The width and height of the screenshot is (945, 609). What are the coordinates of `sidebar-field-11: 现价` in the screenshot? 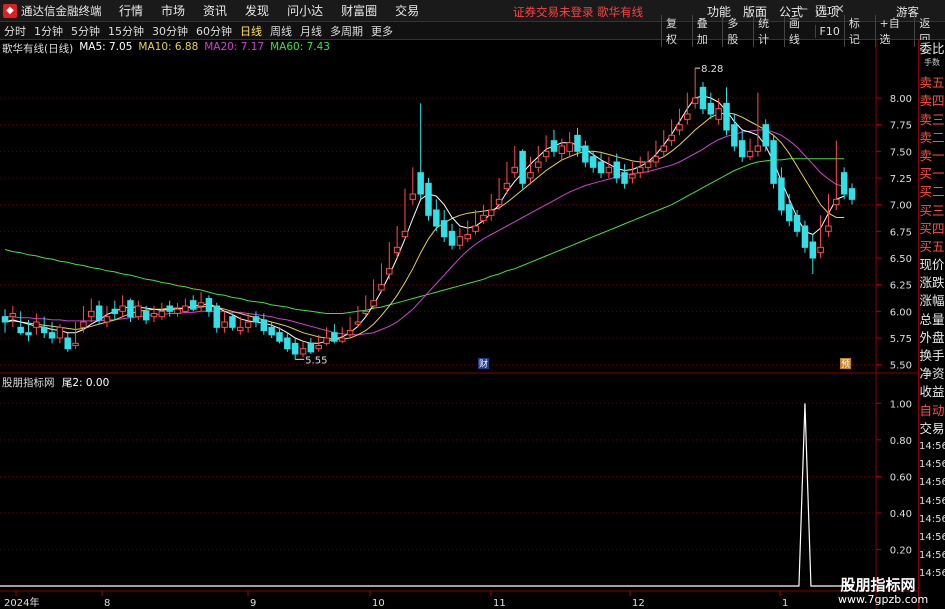 It's located at (932, 265).